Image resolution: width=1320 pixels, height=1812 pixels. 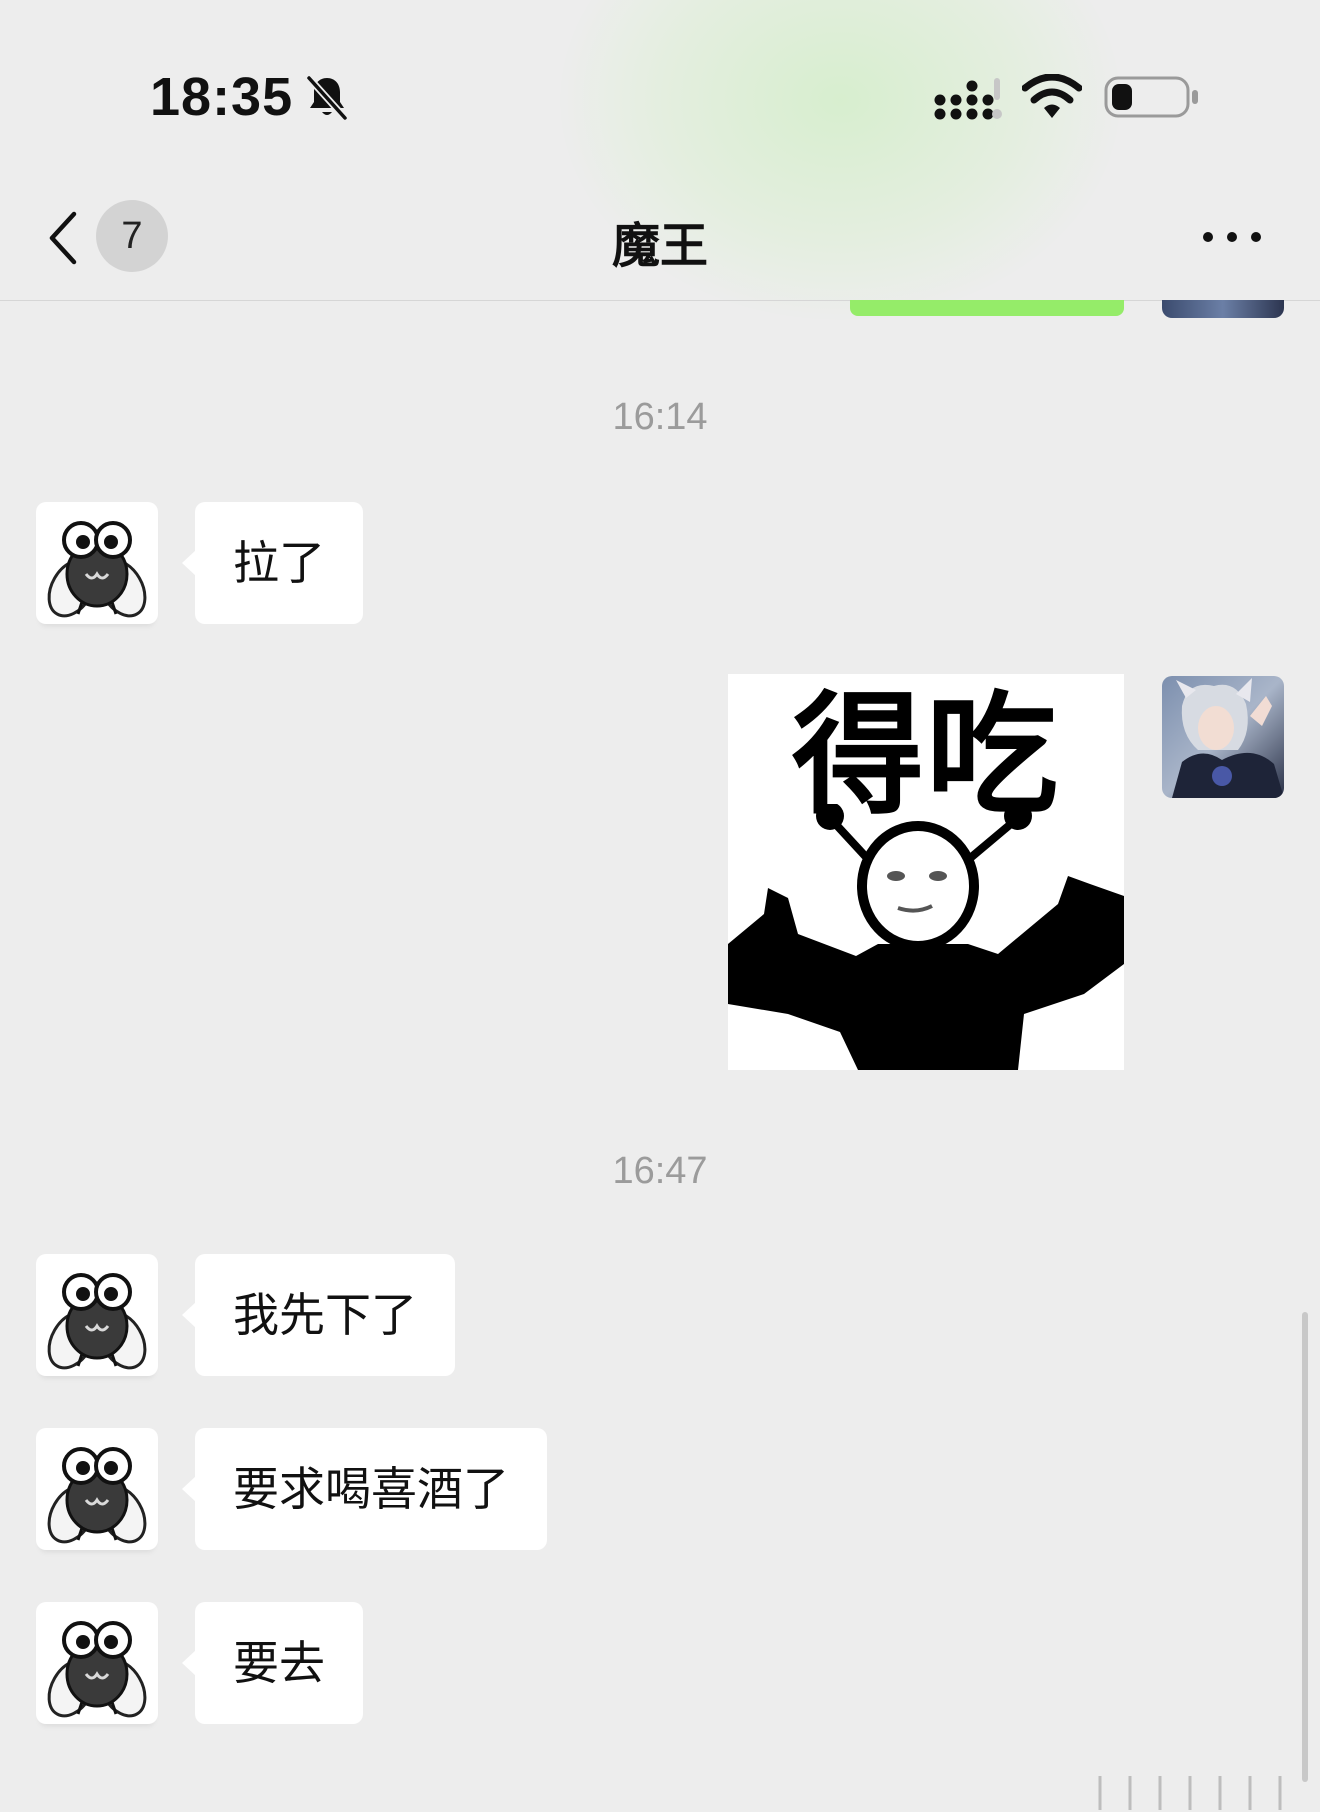 I want to click on outgoing-sticker: 得吃, so click(x=926, y=872).